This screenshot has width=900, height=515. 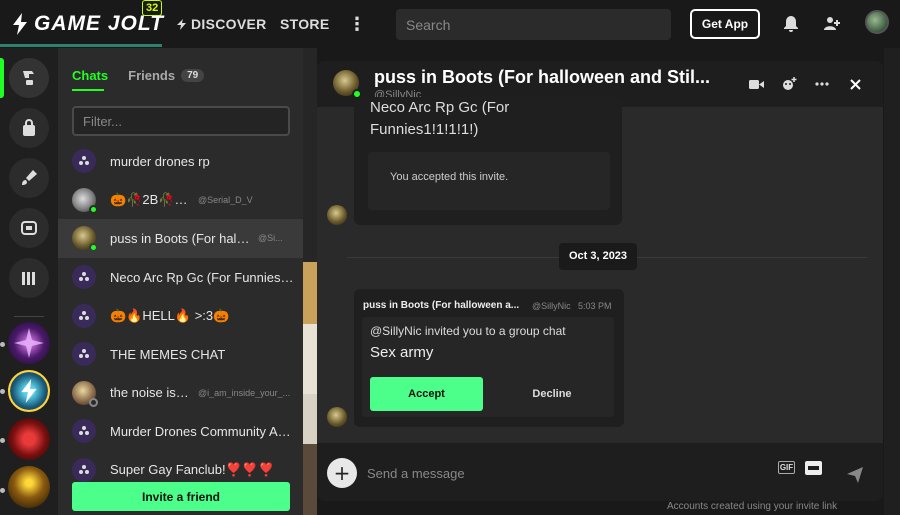 I want to click on invite-status-text: You accepted this invite., so click(x=449, y=177).